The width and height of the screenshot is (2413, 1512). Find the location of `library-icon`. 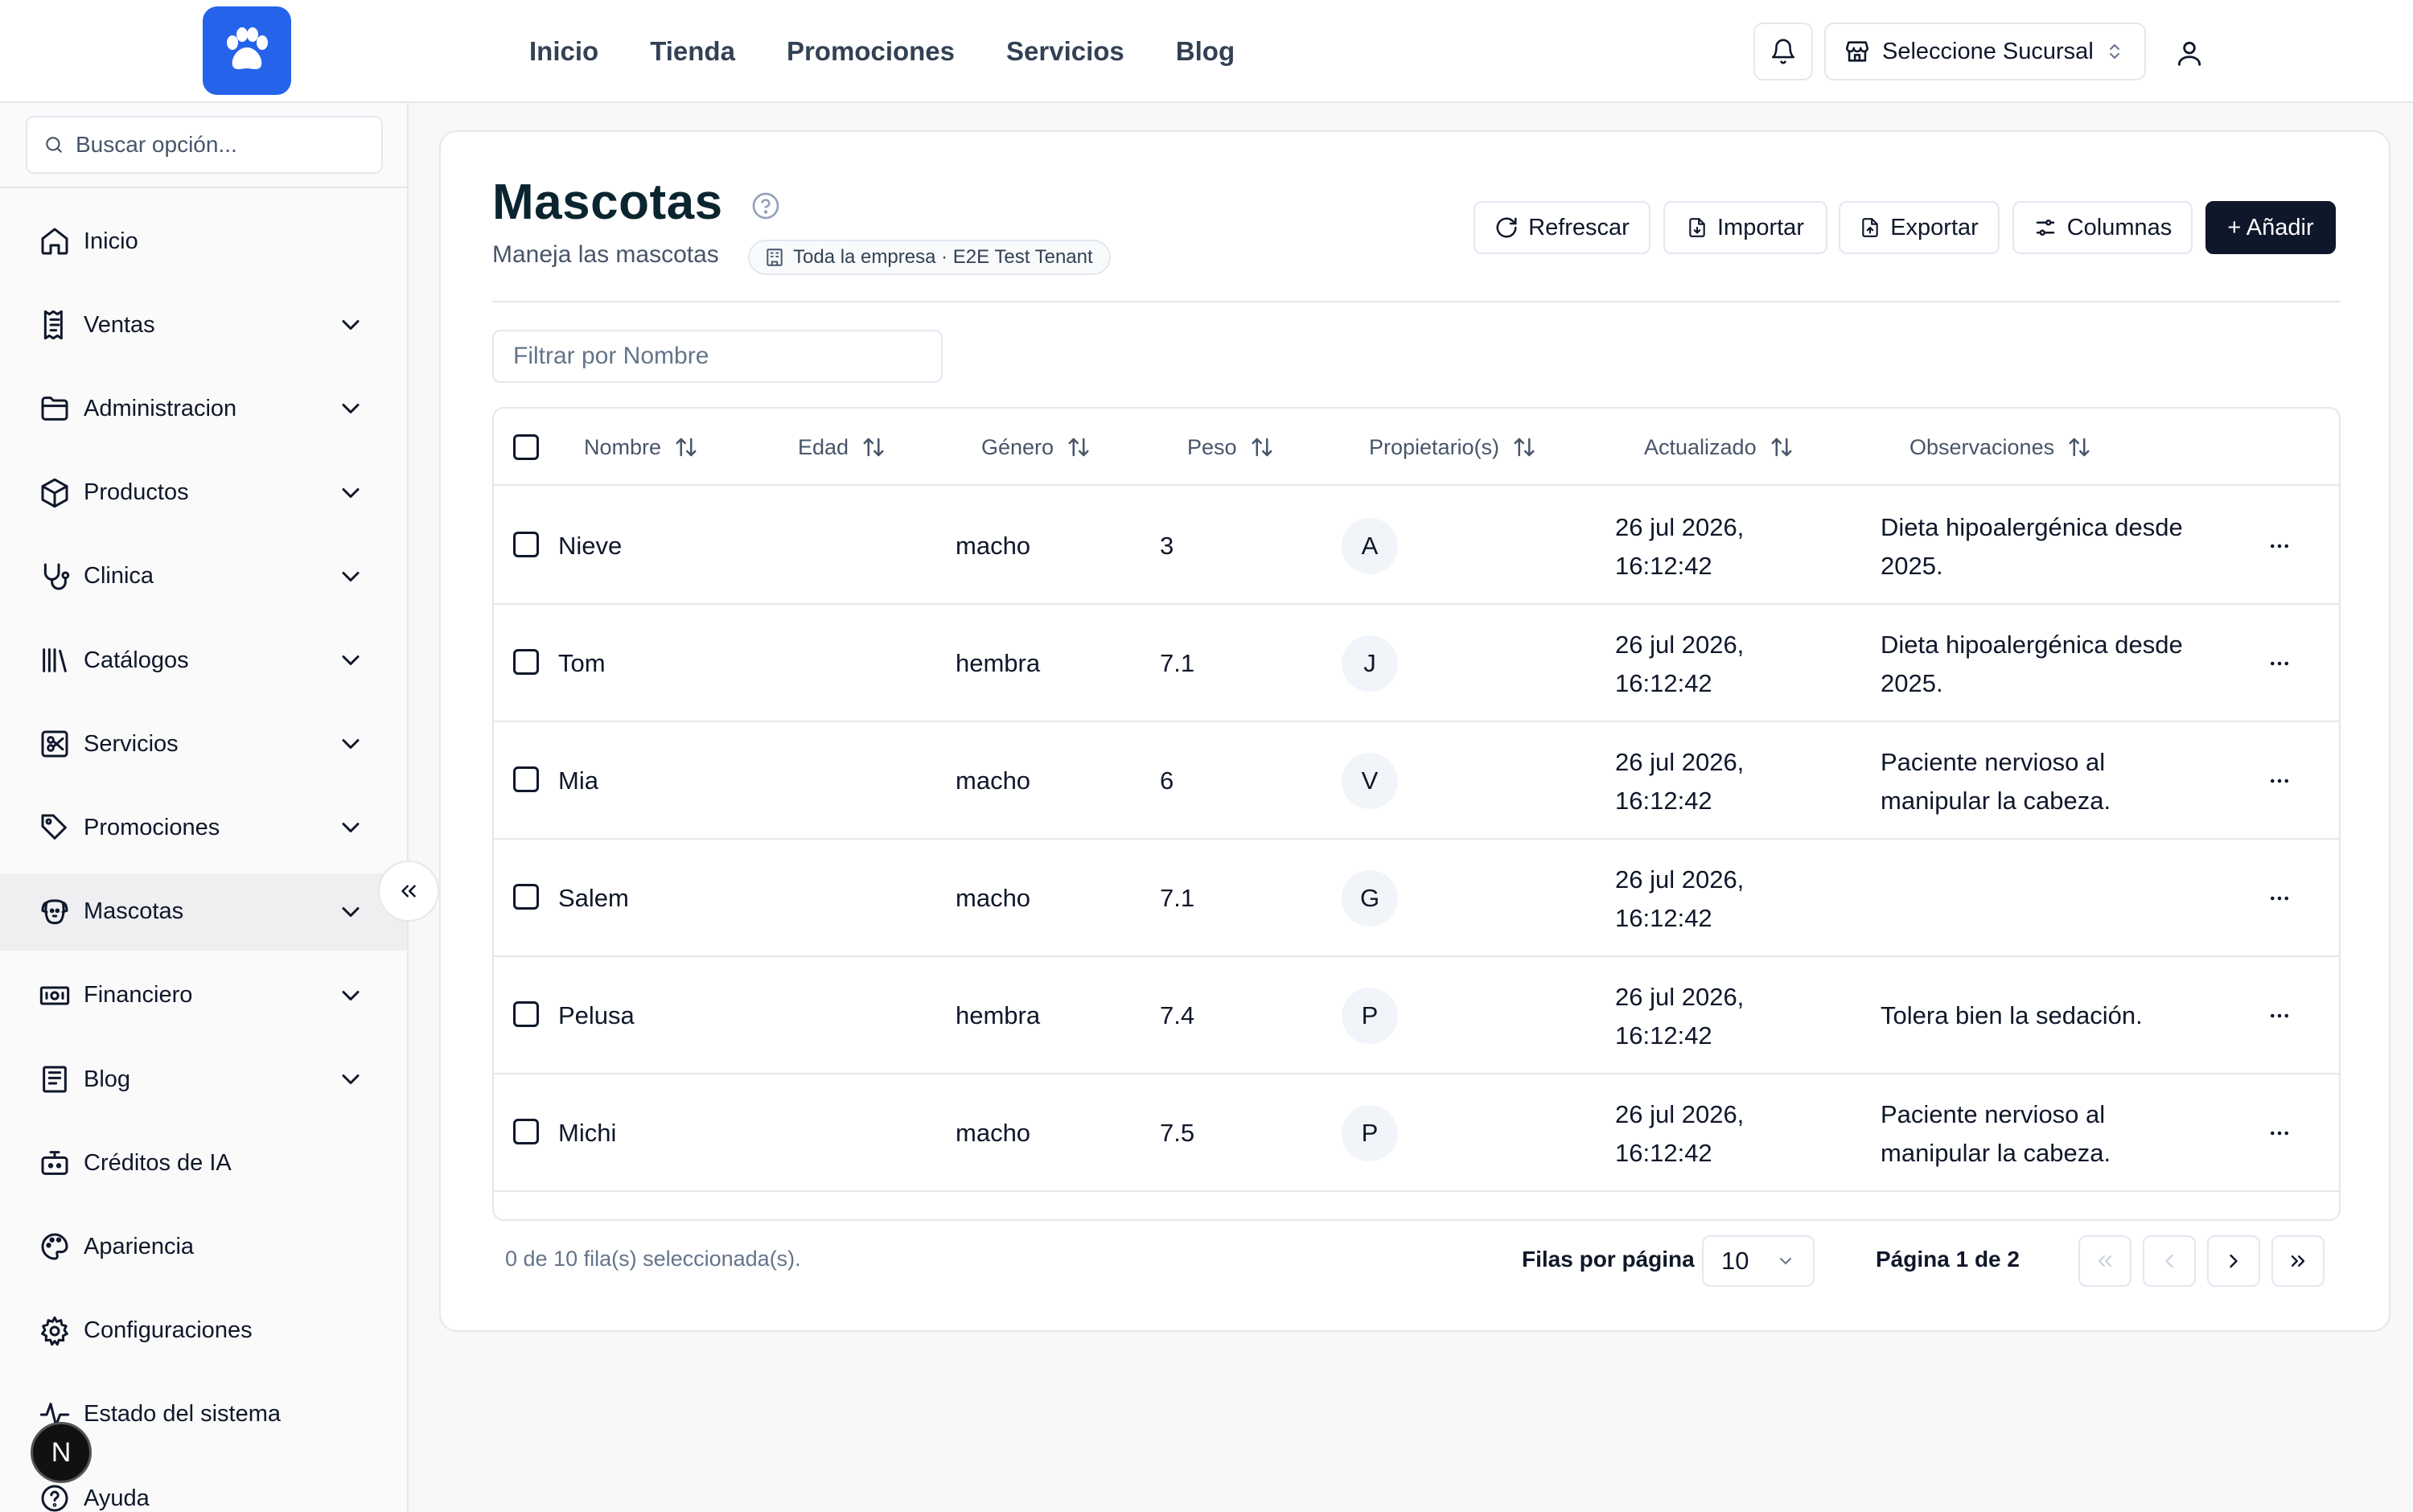

library-icon is located at coordinates (54, 660).